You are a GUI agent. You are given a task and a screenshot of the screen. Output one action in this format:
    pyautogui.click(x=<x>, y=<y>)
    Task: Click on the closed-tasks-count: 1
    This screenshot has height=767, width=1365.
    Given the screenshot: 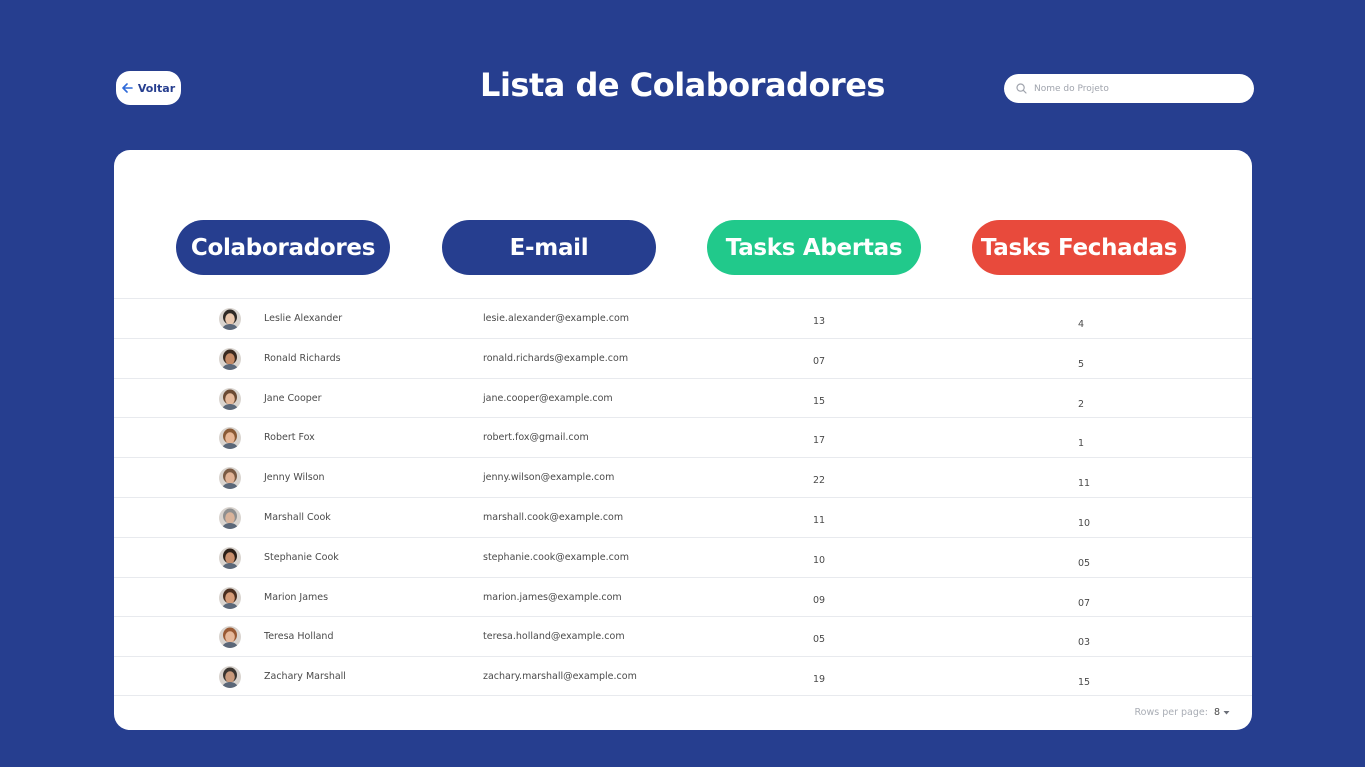 What is the action you would take?
    pyautogui.click(x=1081, y=444)
    